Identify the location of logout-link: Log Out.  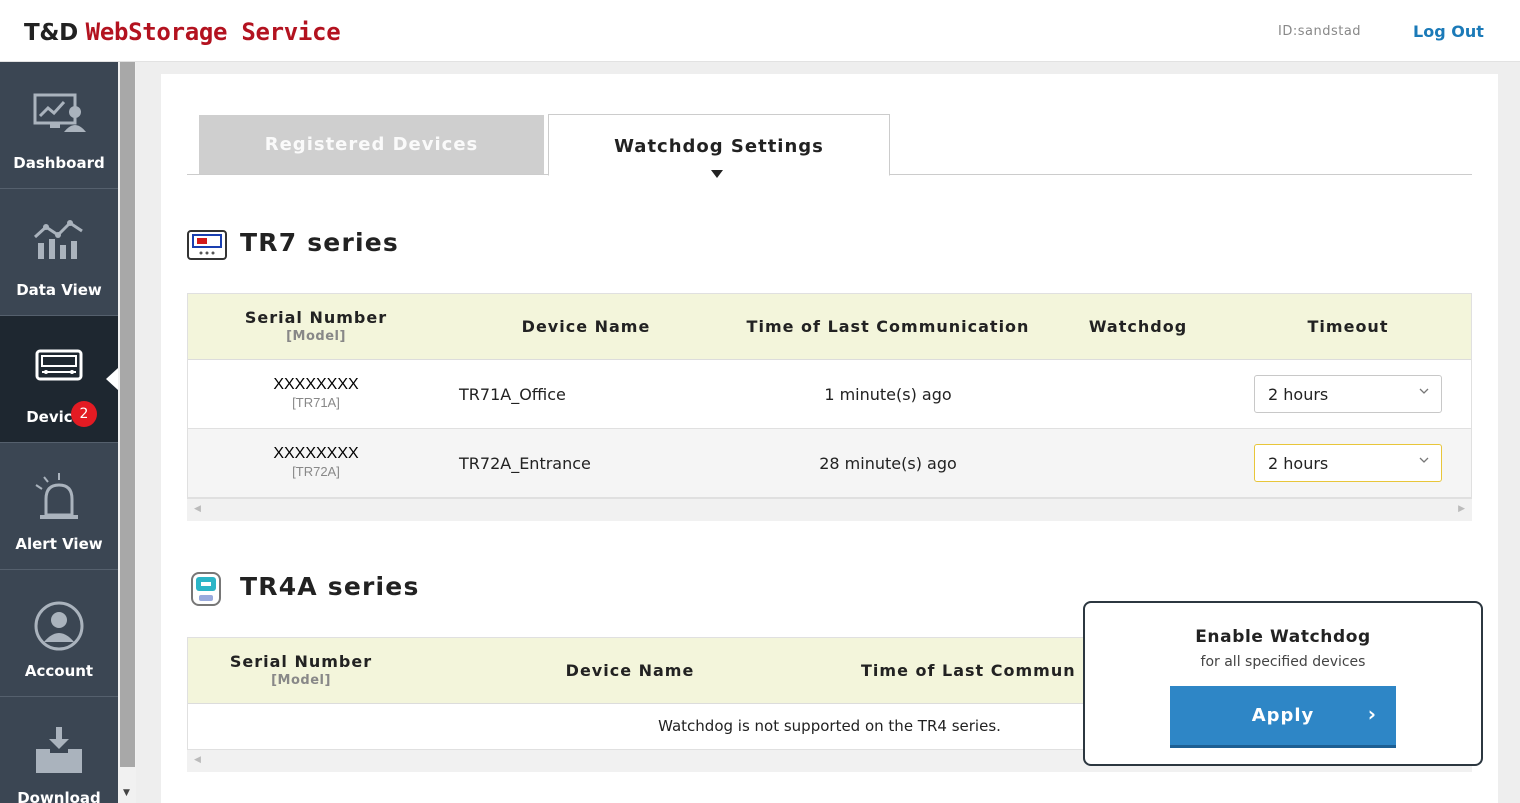
(1448, 31).